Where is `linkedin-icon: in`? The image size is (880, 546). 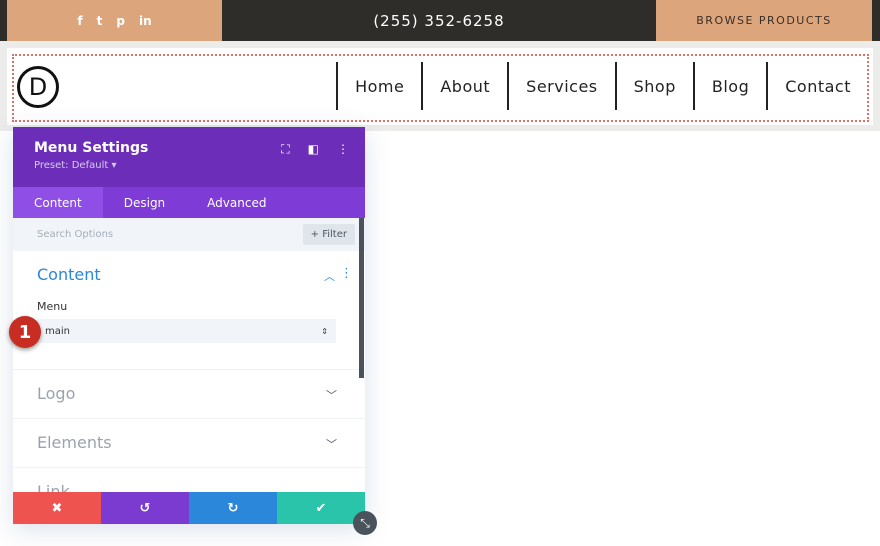 linkedin-icon: in is located at coordinates (145, 21).